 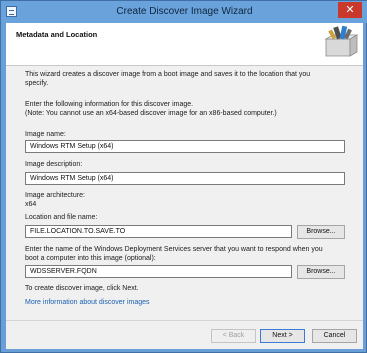 What do you see at coordinates (158, 271) in the screenshot?
I see `server-input: WDSSERVER.FQDN` at bounding box center [158, 271].